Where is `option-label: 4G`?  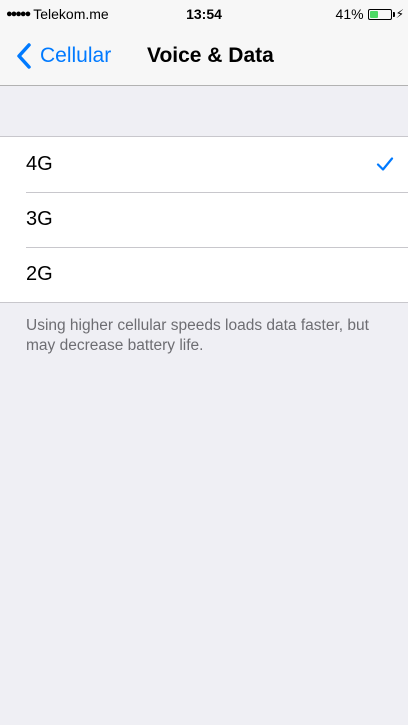
option-label: 4G is located at coordinates (39, 164).